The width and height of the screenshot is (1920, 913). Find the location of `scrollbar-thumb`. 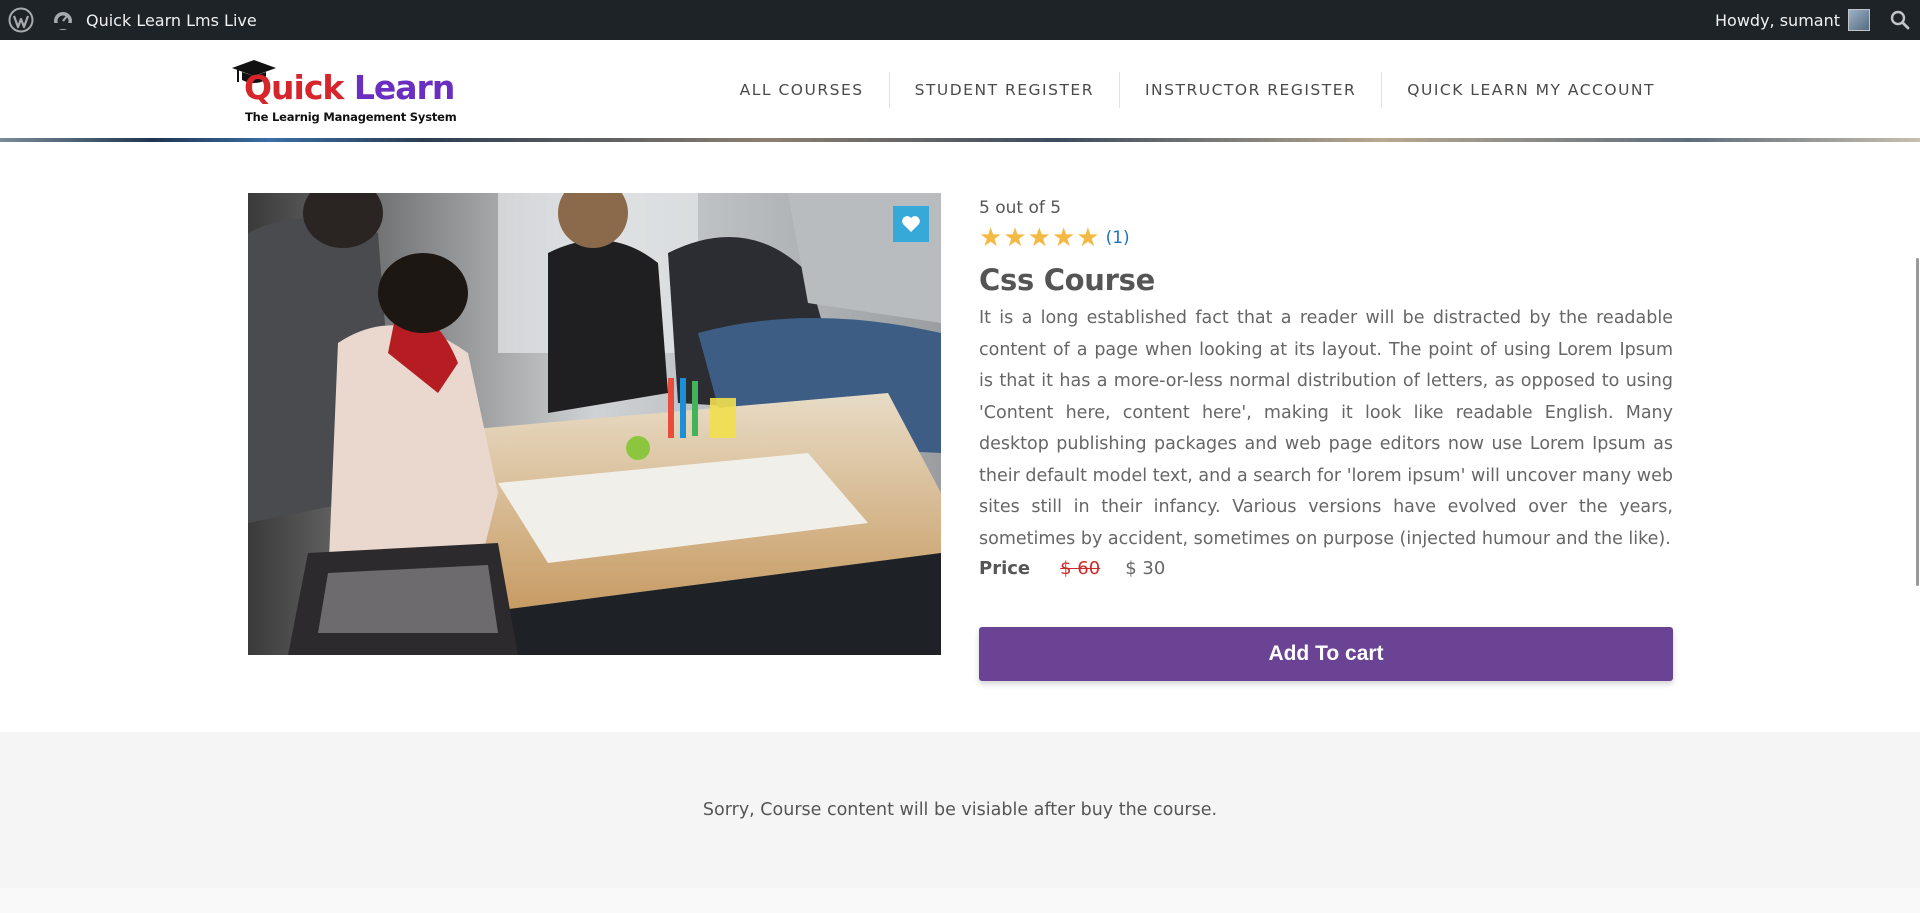

scrollbar-thumb is located at coordinates (1917, 422).